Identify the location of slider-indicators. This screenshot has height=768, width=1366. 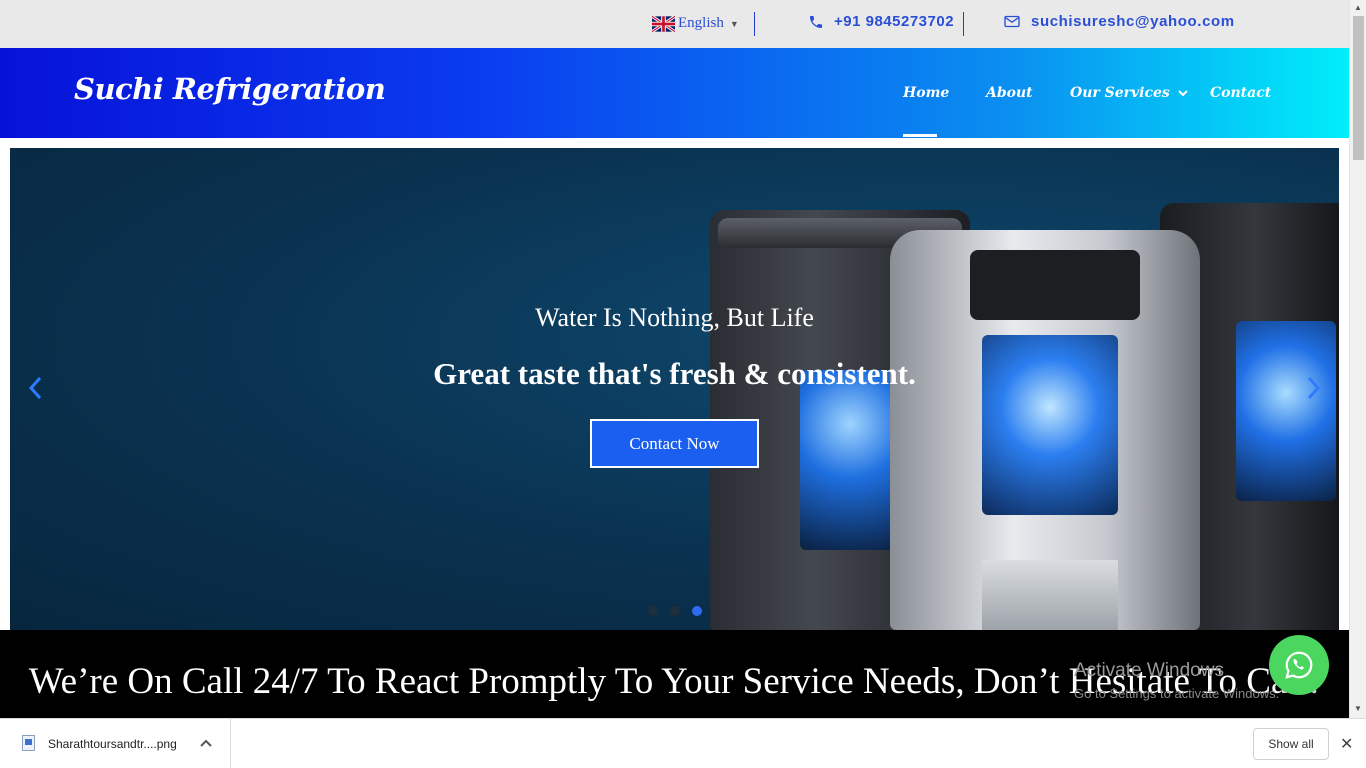
(675, 611).